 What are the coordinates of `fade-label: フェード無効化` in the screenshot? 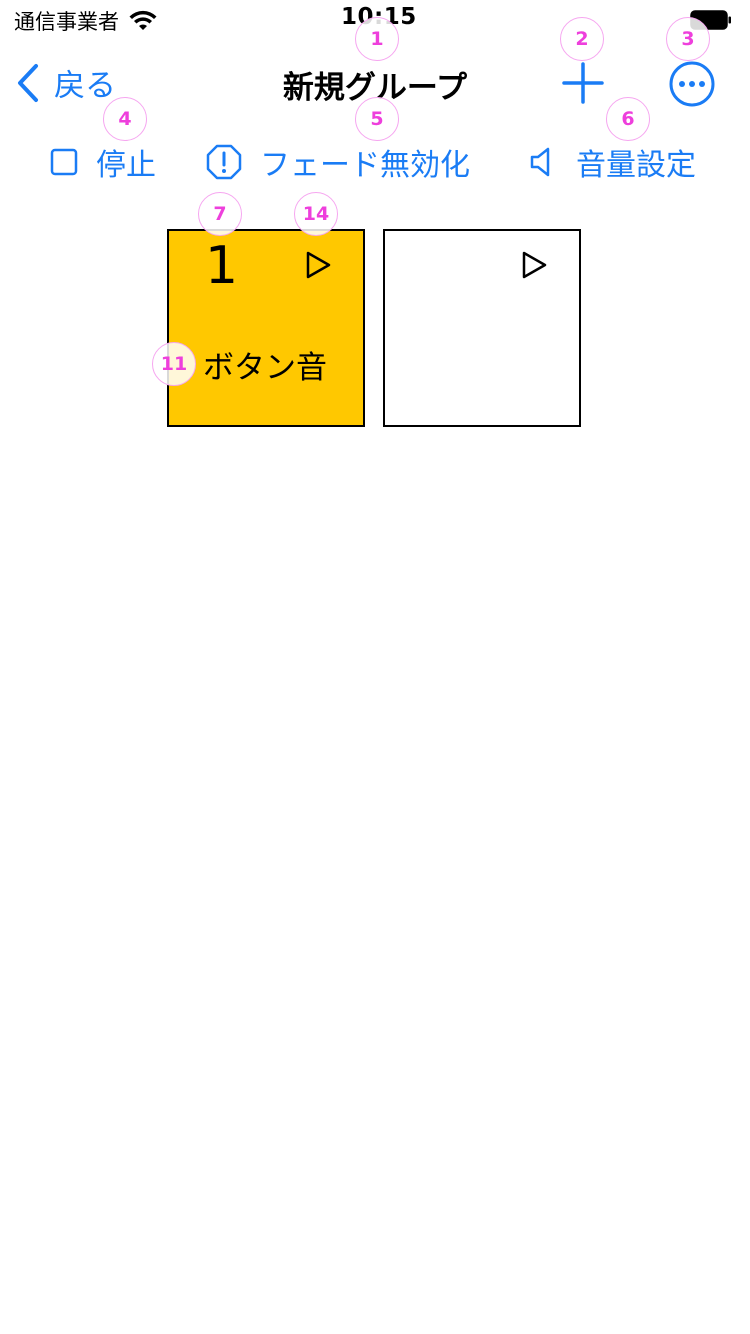 It's located at (365, 165).